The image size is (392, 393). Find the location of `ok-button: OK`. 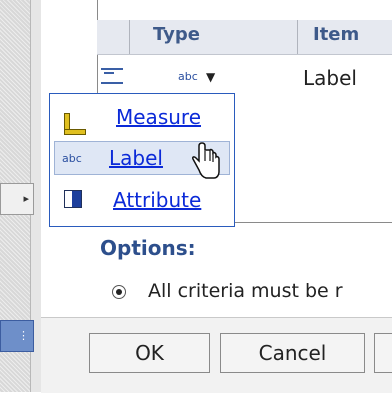

ok-button: OK is located at coordinates (149, 353).